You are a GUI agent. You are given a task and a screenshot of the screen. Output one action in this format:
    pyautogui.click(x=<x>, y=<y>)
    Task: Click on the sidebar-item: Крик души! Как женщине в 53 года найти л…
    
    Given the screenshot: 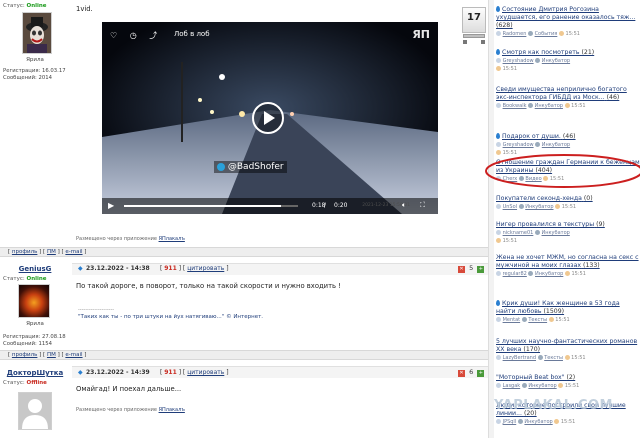 What is the action you would take?
    pyautogui.click(x=568, y=312)
    